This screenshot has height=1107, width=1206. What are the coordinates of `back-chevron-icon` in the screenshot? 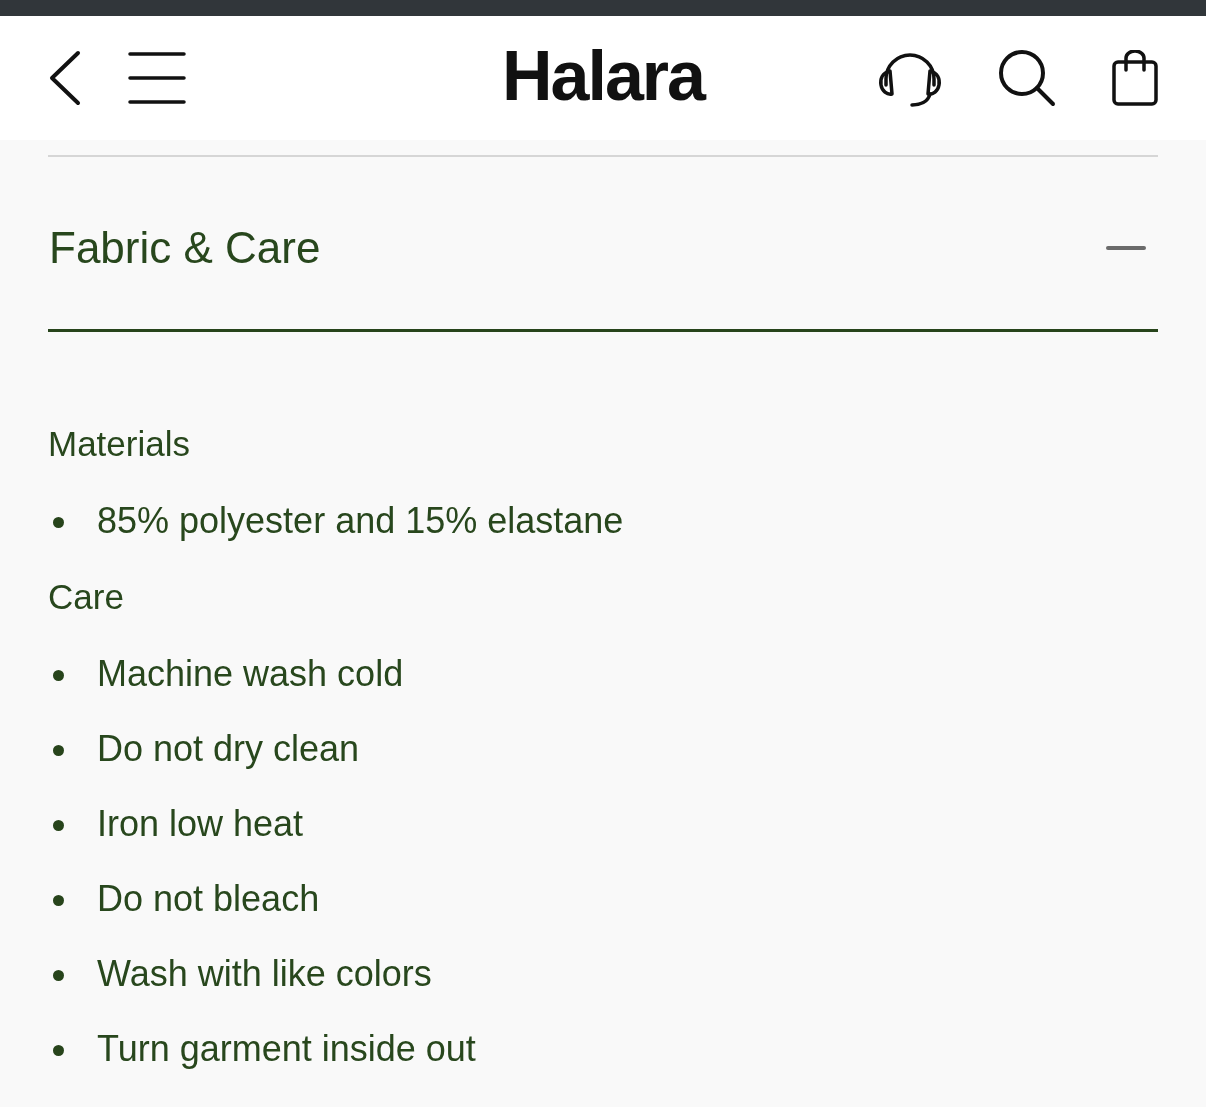 It's located at (65, 78).